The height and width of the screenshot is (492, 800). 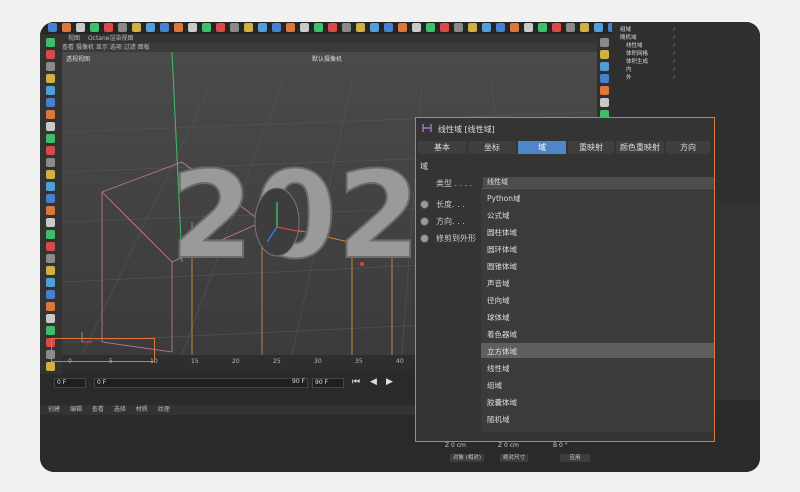 I want to click on prev-frame-button: ◀, so click(x=373, y=382).